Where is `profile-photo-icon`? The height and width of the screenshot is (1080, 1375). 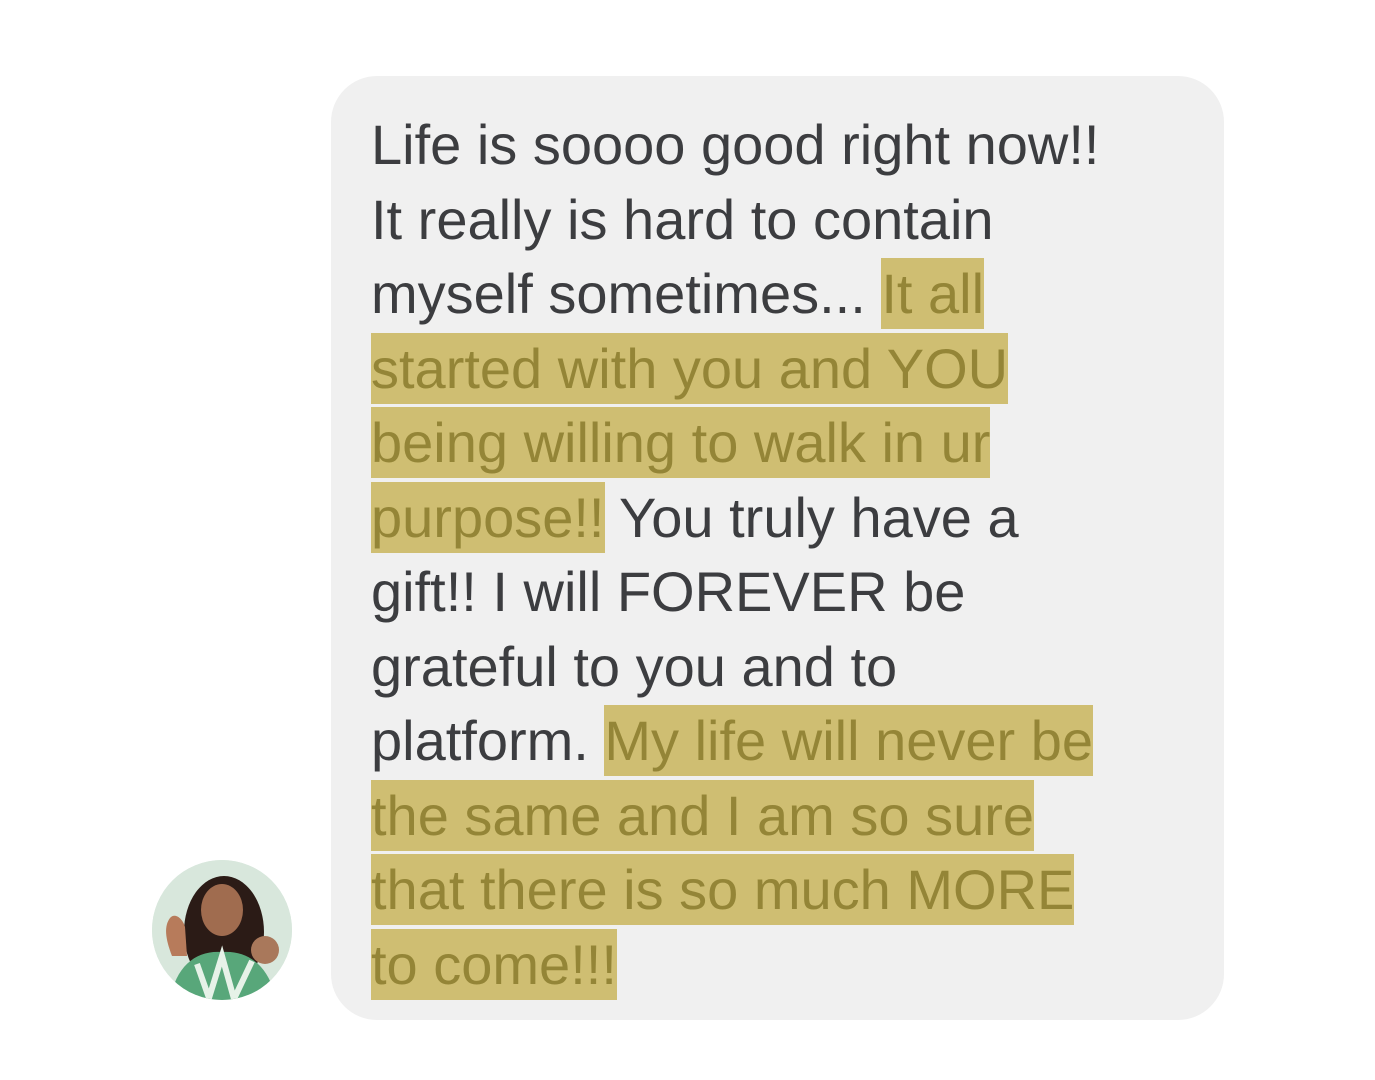 profile-photo-icon is located at coordinates (222, 930).